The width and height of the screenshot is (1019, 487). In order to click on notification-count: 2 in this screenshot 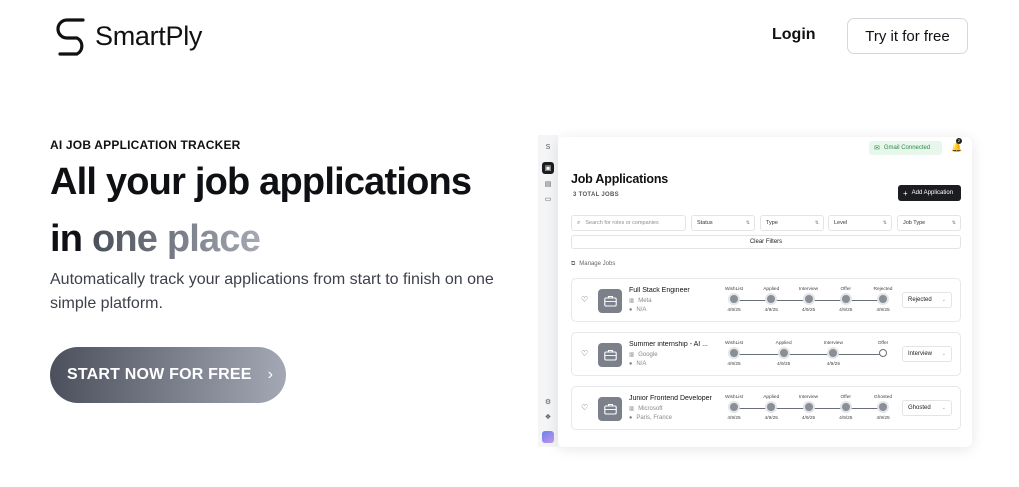, I will do `click(959, 141)`.